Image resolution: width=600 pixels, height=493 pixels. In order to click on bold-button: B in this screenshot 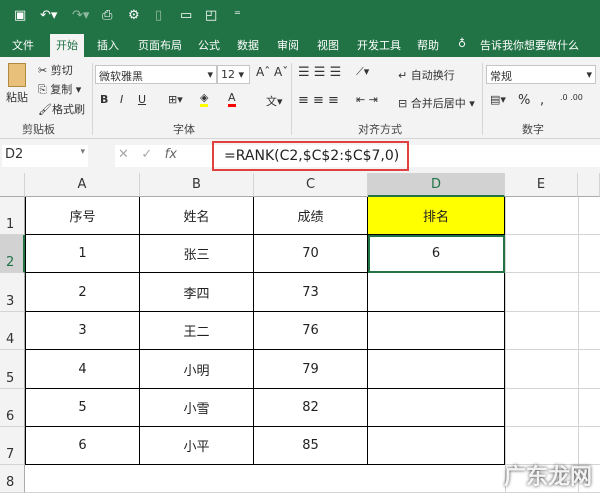, I will do `click(104, 99)`.